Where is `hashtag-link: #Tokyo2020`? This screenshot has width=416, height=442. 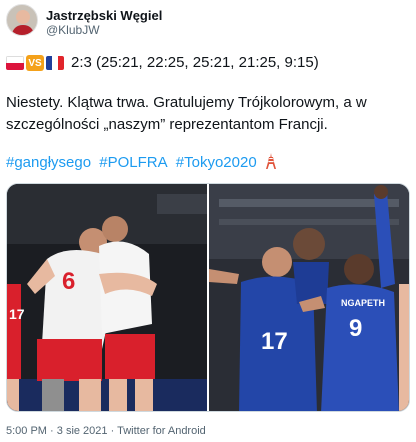 hashtag-link: #Tokyo2020 is located at coordinates (216, 162).